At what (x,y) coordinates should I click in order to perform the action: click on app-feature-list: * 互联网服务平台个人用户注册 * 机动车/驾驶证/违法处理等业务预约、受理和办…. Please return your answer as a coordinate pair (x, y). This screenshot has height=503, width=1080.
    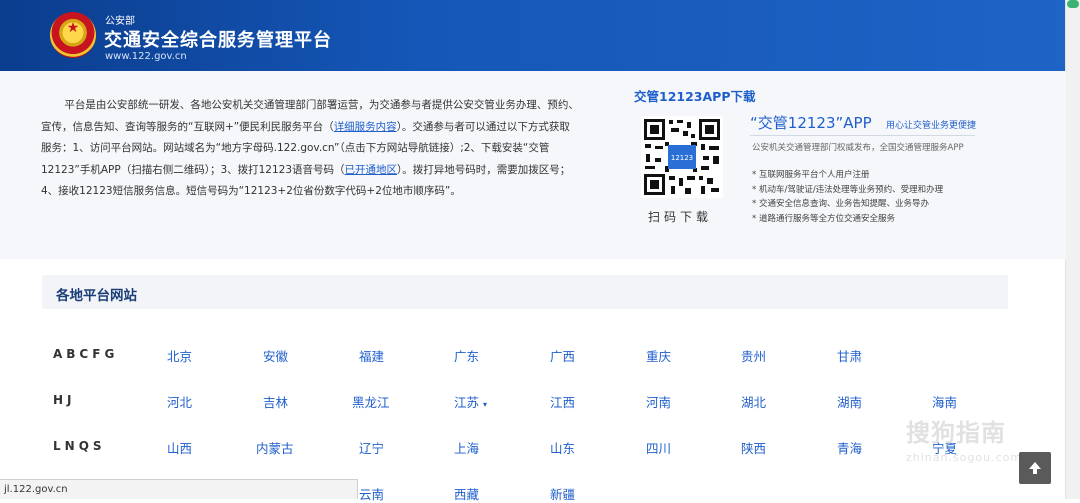
    Looking at the image, I should click on (847, 197).